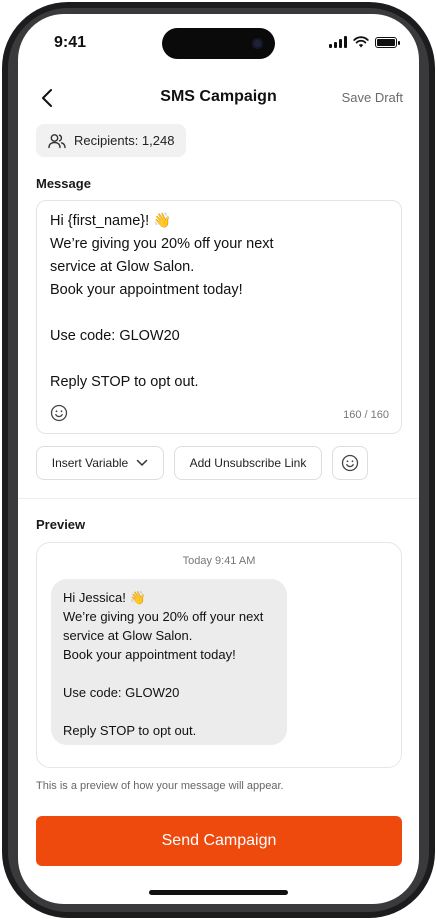 This screenshot has width=437, height=920. What do you see at coordinates (218, 498) in the screenshot?
I see `section-divider` at bounding box center [218, 498].